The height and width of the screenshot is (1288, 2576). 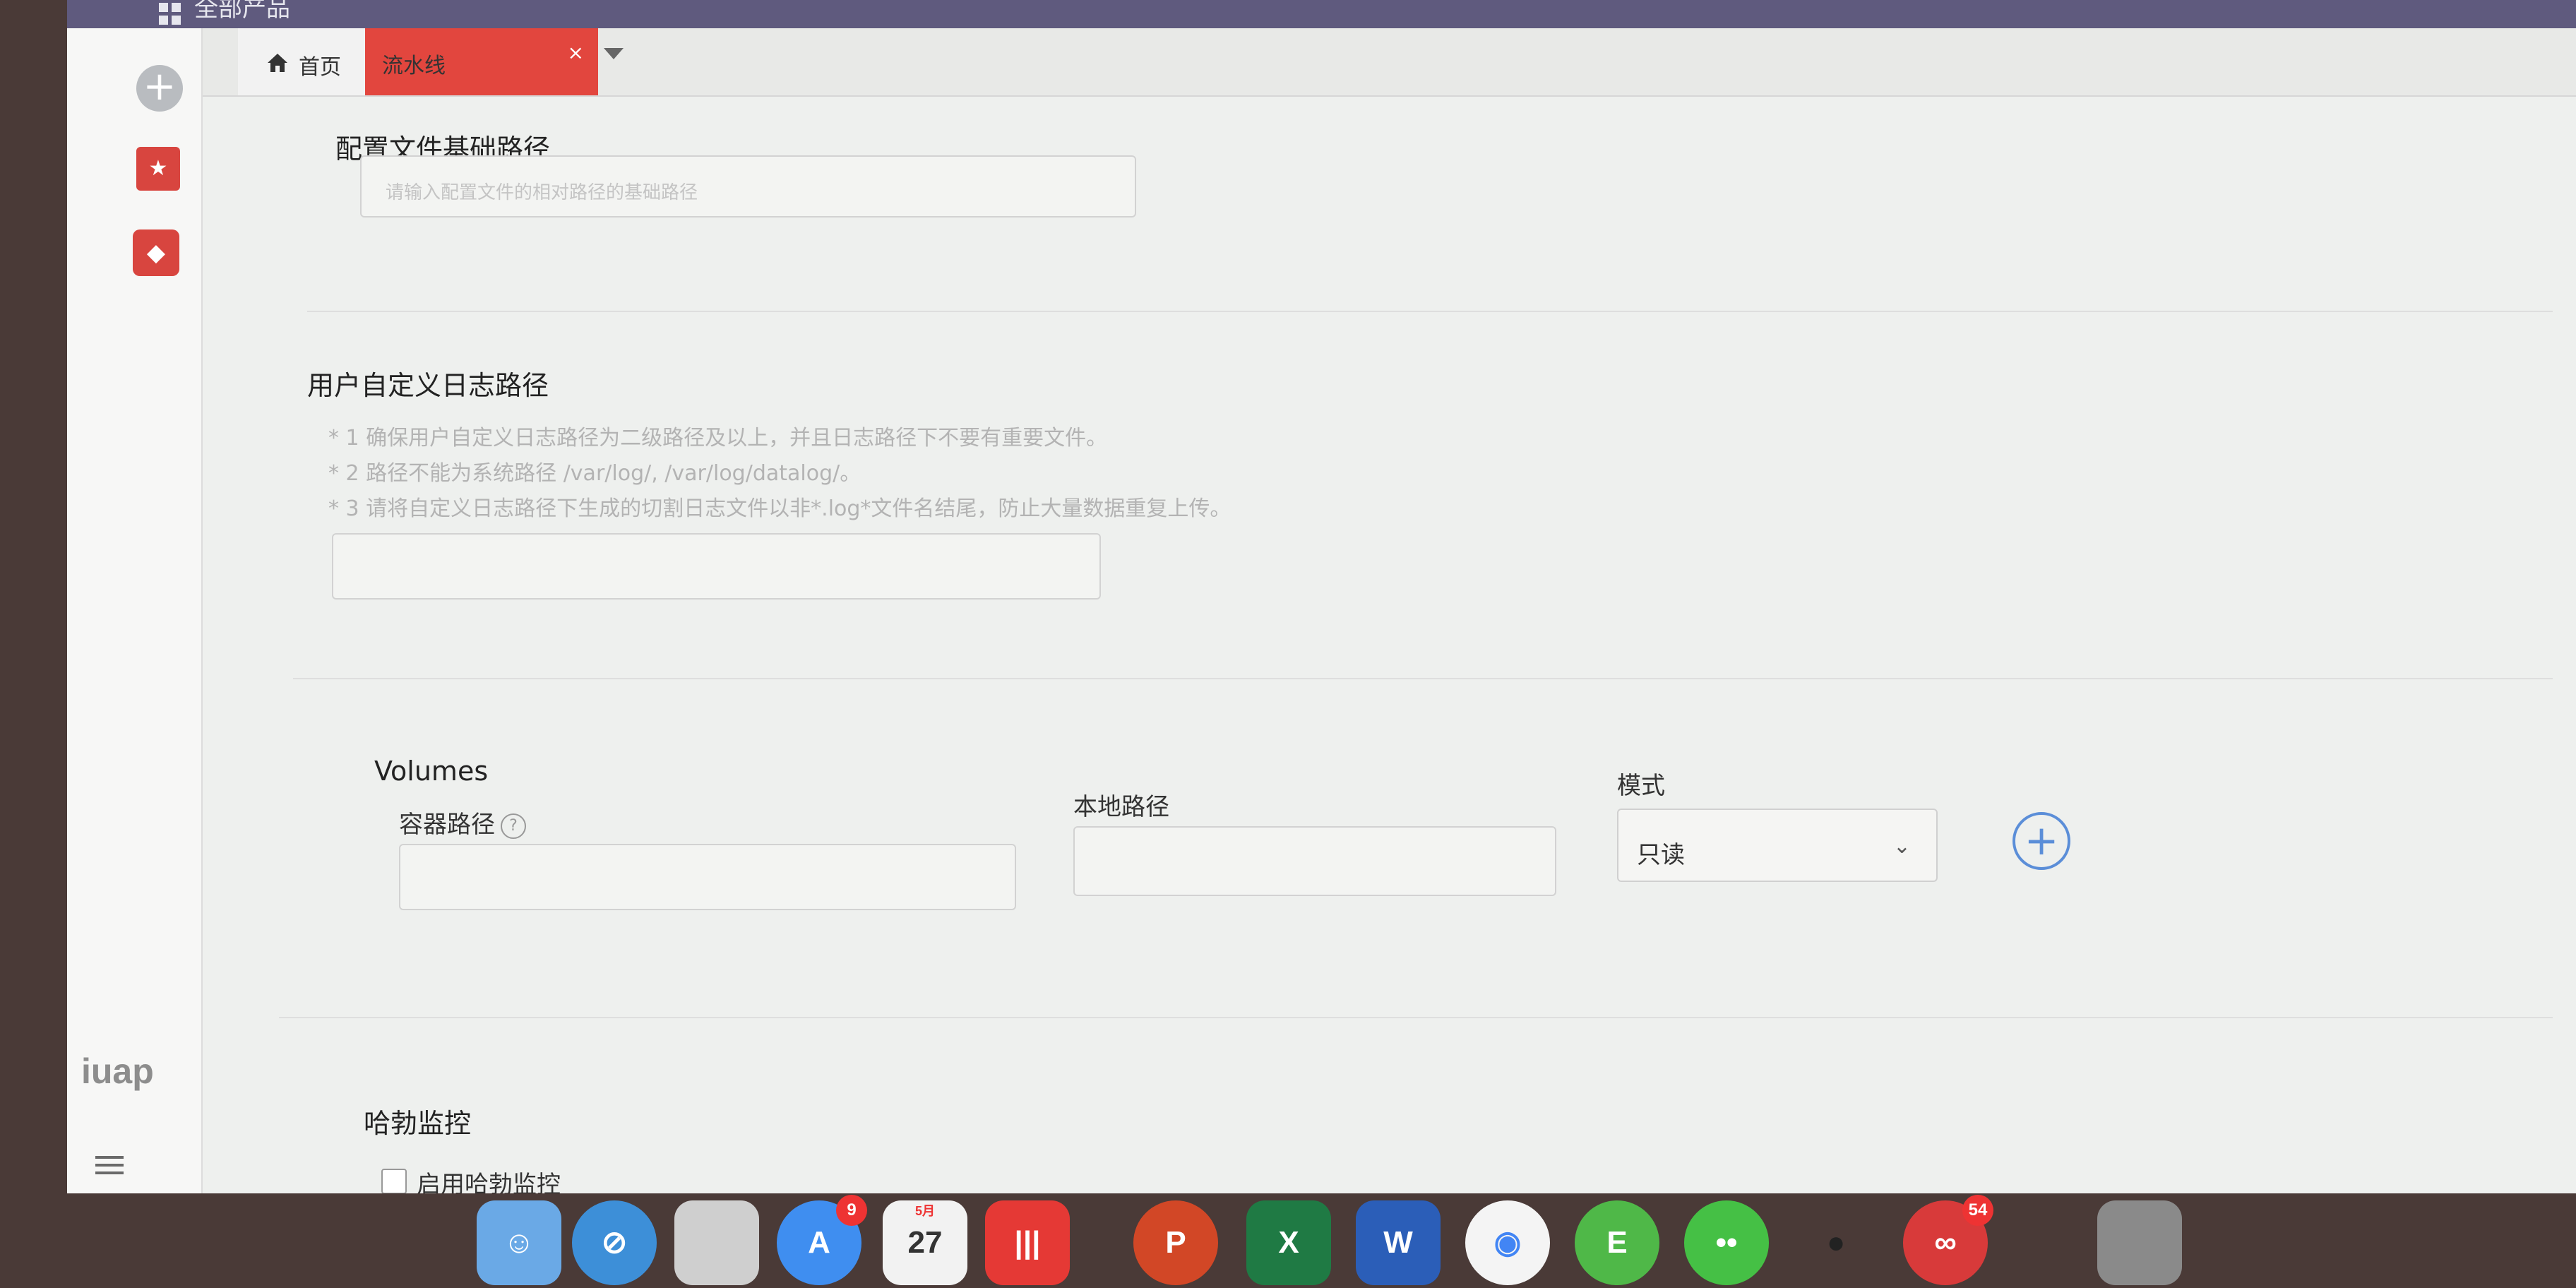 What do you see at coordinates (1901, 846) in the screenshot?
I see `chevron-down-icon: ⌄` at bounding box center [1901, 846].